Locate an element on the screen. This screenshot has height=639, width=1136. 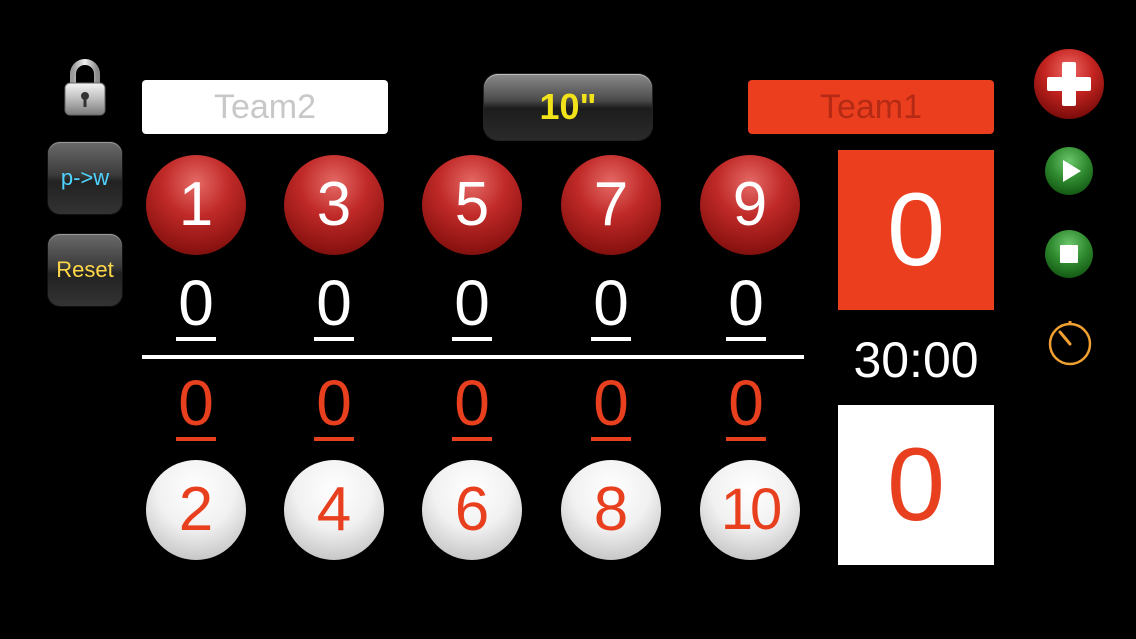
team-right-name: Team1 is located at coordinates (871, 107).